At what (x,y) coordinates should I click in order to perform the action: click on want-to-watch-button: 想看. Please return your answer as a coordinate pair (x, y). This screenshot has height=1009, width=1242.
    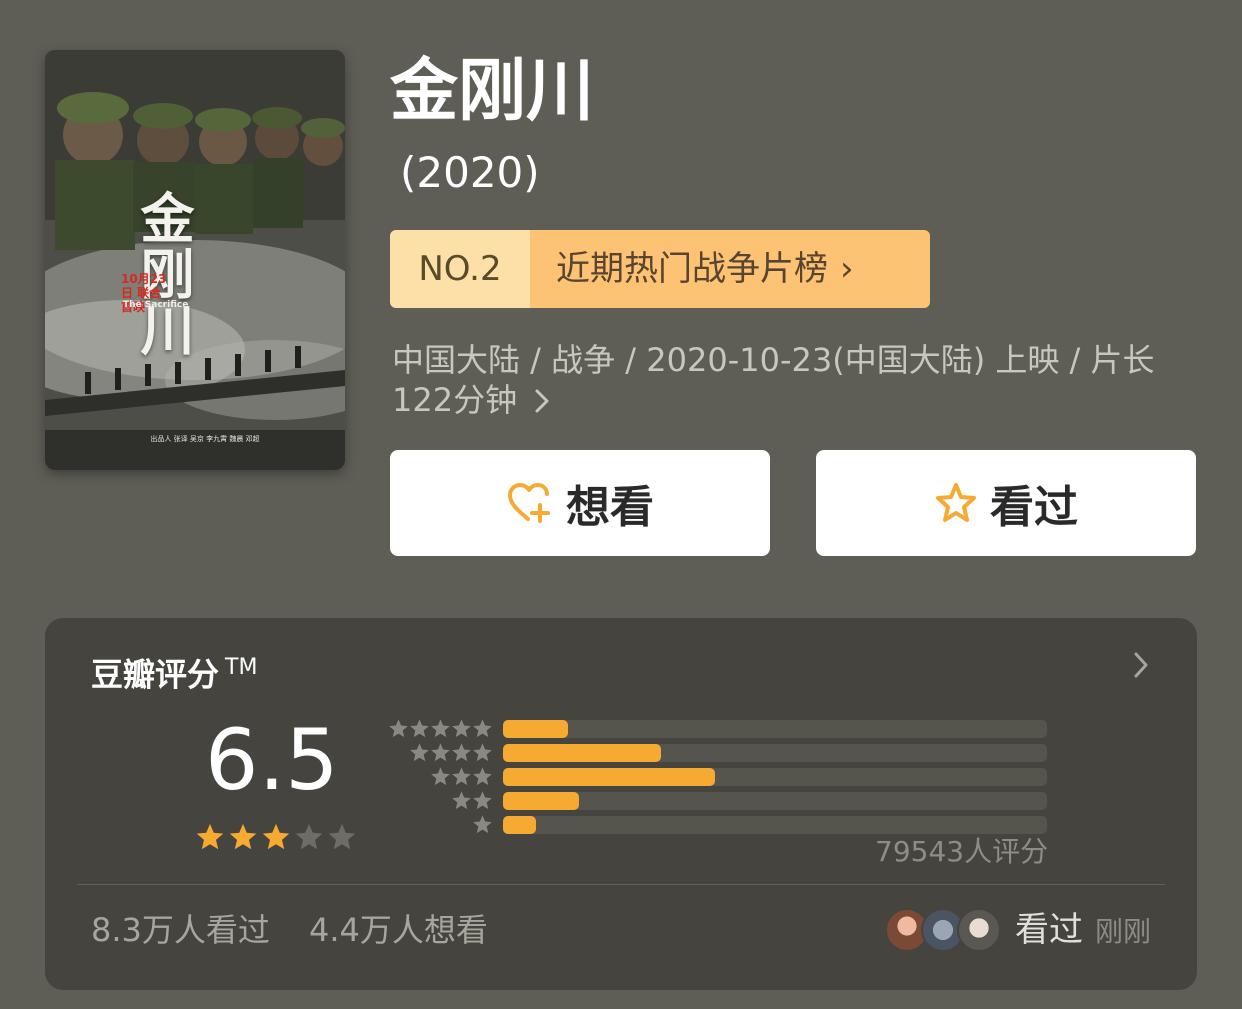
    Looking at the image, I should click on (580, 503).